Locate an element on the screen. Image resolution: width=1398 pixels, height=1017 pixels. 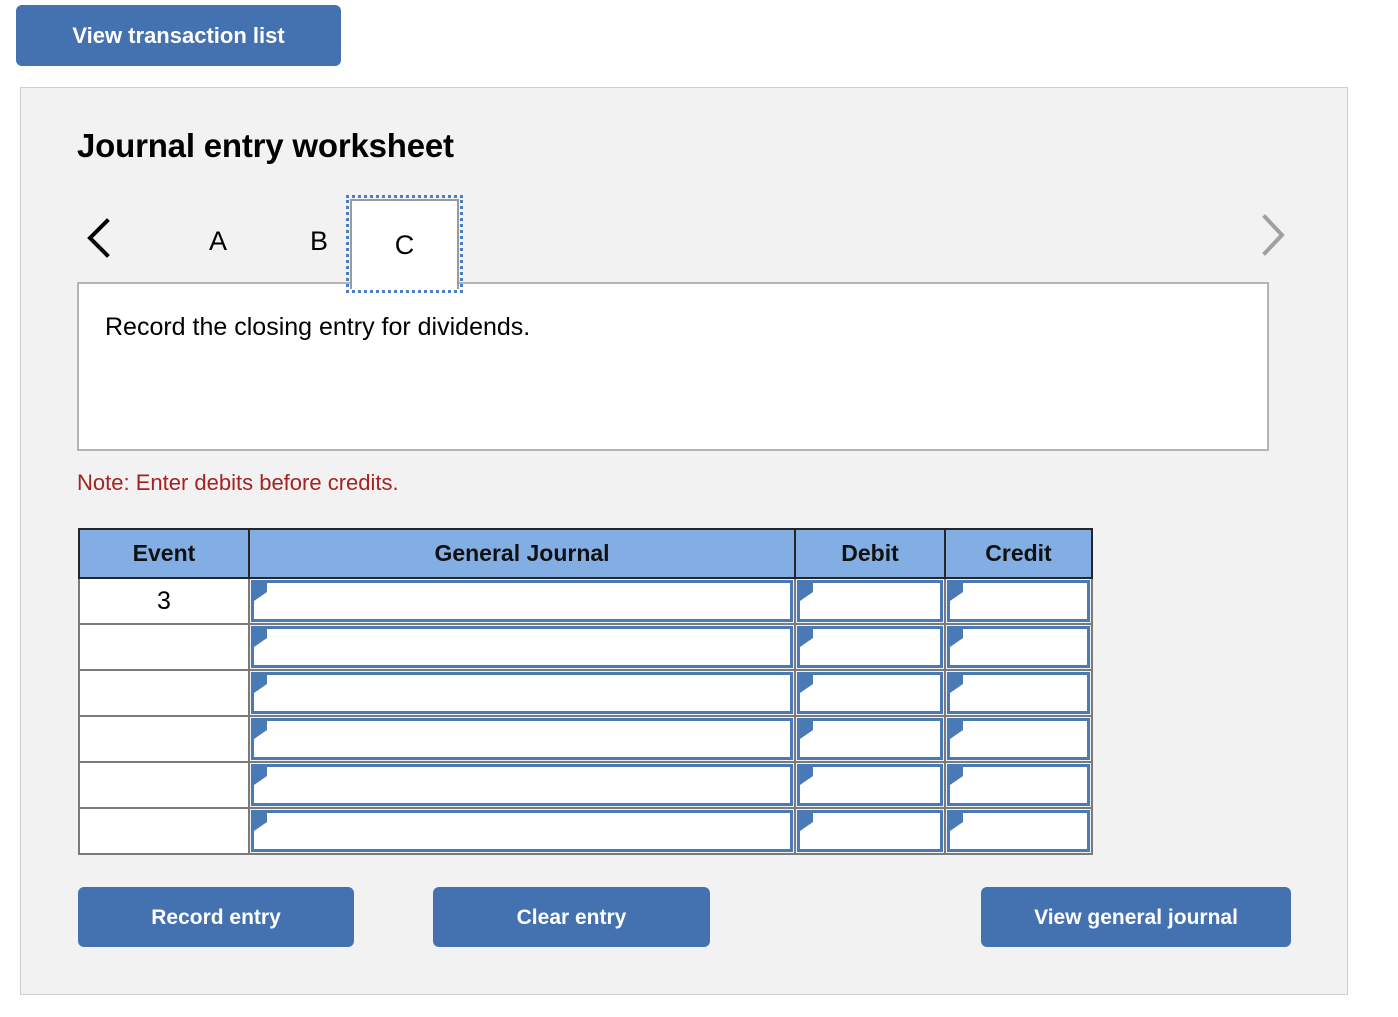
chevron-right-icon is located at coordinates (1273, 235).